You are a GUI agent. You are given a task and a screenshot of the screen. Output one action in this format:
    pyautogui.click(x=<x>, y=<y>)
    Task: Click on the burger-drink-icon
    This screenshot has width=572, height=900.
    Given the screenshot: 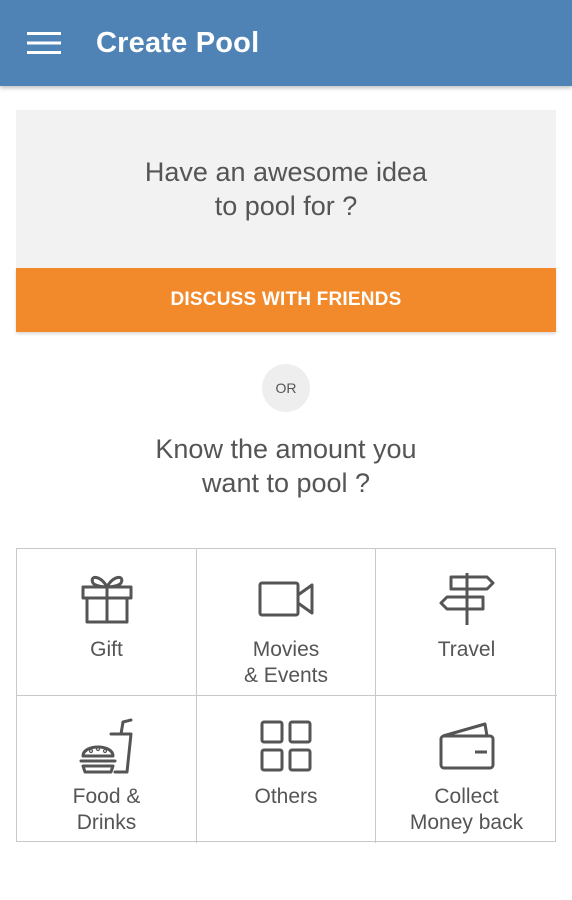 What is the action you would take?
    pyautogui.click(x=107, y=746)
    